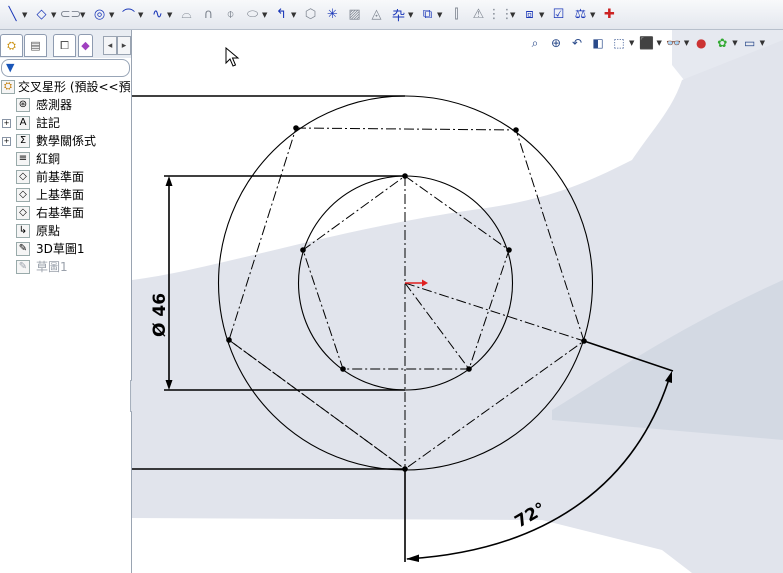 This screenshot has height=573, width=783. Describe the element at coordinates (23, 141) in the screenshot. I see `equation-icon: Σ` at that location.